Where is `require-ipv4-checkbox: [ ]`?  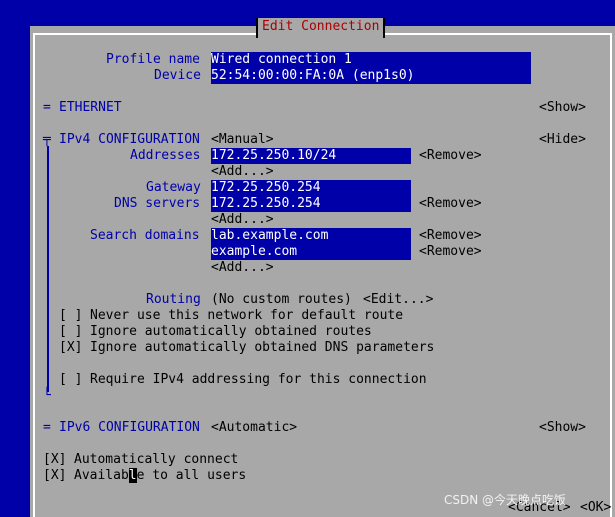
require-ipv4-checkbox: [ ] is located at coordinates (70, 380).